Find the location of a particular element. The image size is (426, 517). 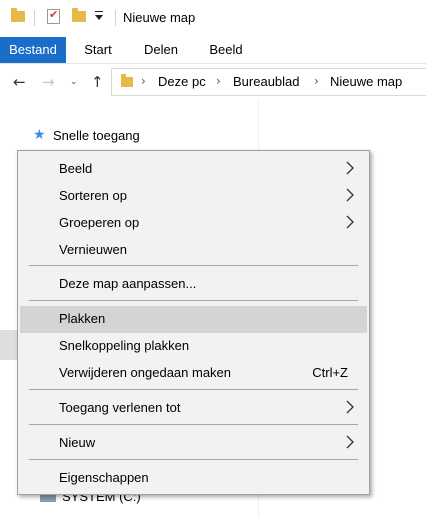

ribbon-tabs: Bestand Start Delen Beeld is located at coordinates (213, 50).